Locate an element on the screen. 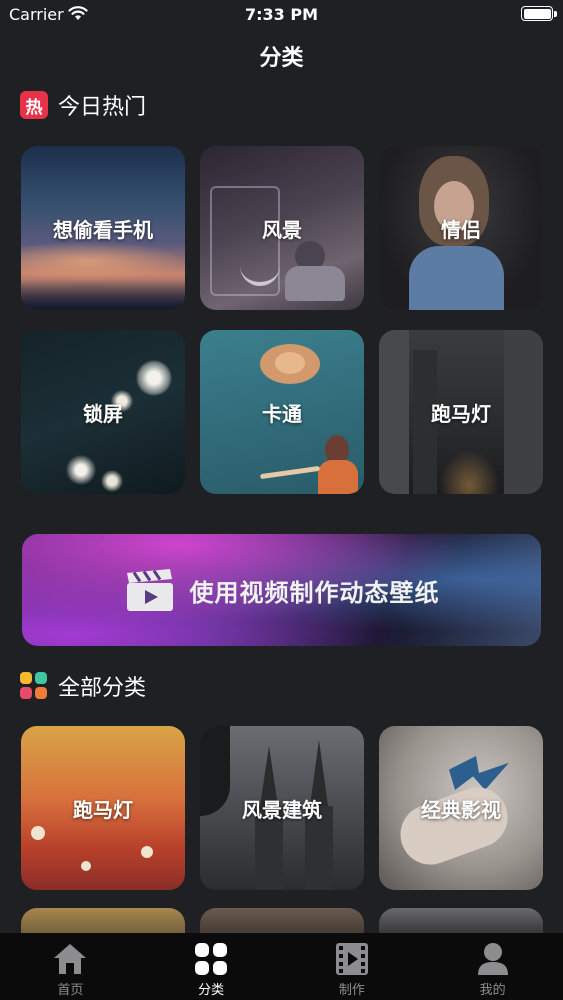  tab-label: 制作 is located at coordinates (351, 990).